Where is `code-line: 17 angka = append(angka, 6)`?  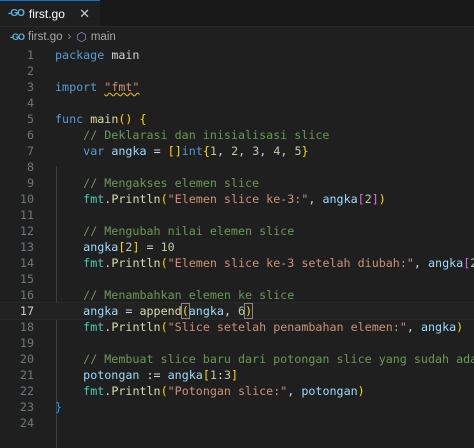 code-line: 17 angka = append(angka, 6) is located at coordinates (237, 311).